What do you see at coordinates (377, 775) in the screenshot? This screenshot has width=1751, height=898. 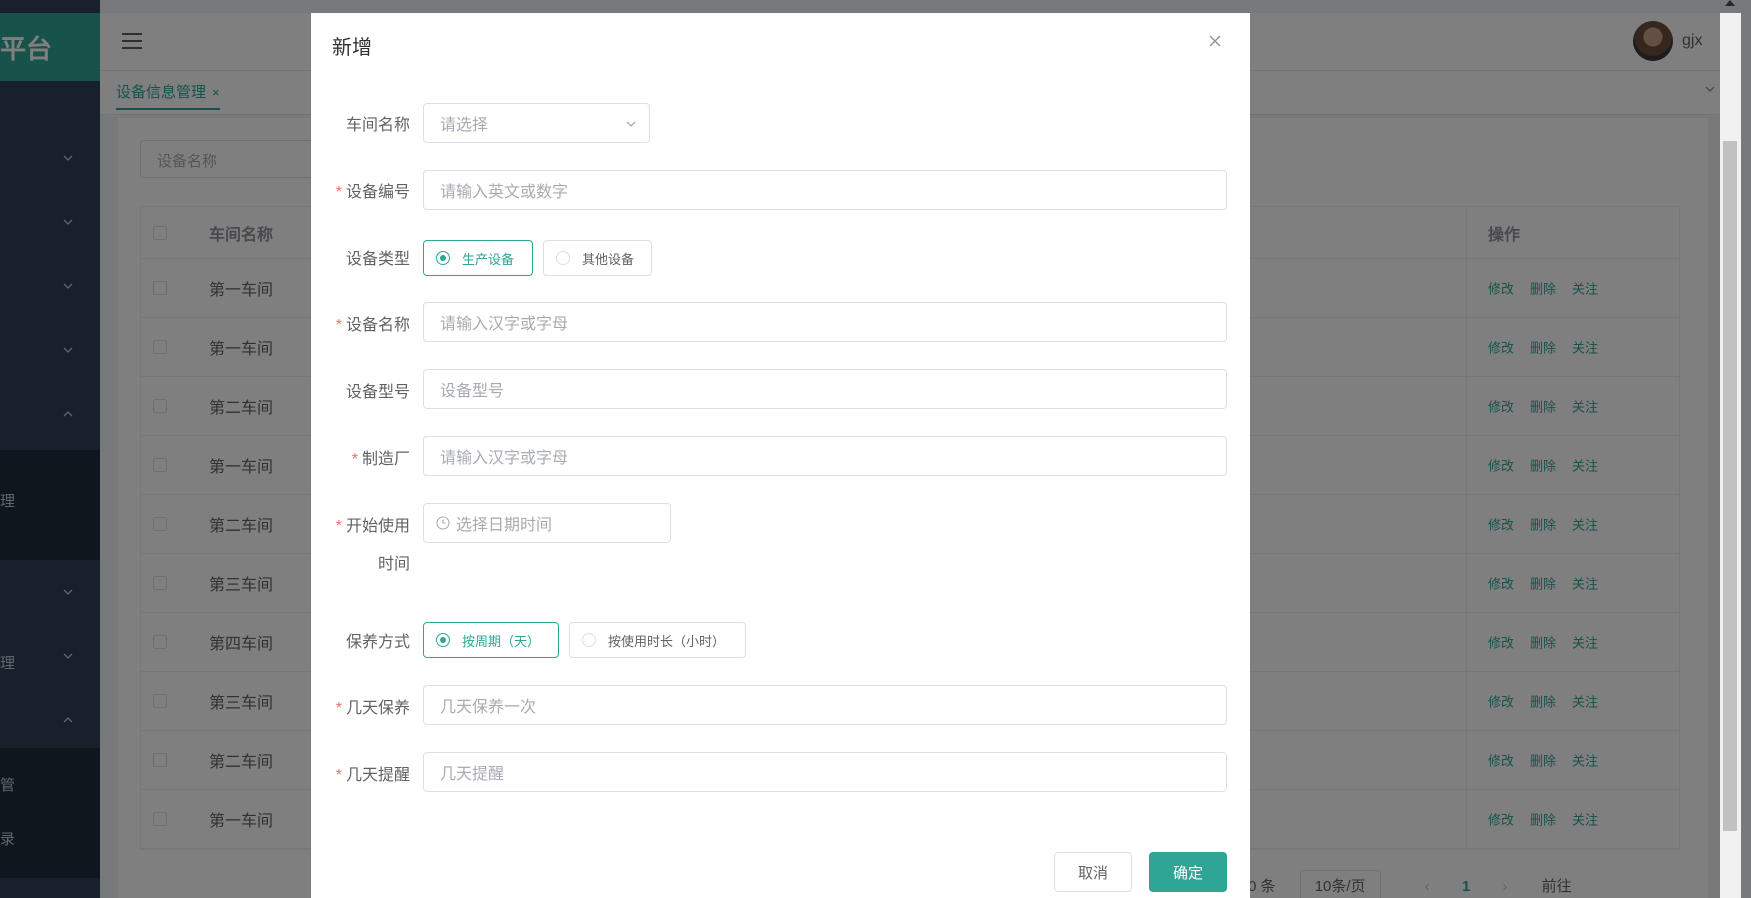 I see `remind-days-label-text: 几天提醒` at bounding box center [377, 775].